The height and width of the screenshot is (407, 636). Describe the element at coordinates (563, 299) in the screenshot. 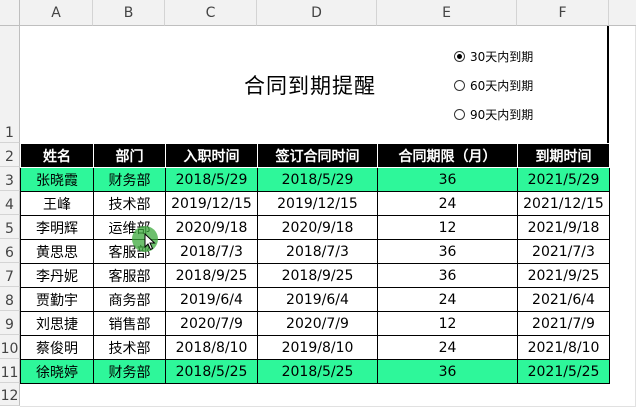

I see `cell-expiry-date: 2021/6/4` at that location.